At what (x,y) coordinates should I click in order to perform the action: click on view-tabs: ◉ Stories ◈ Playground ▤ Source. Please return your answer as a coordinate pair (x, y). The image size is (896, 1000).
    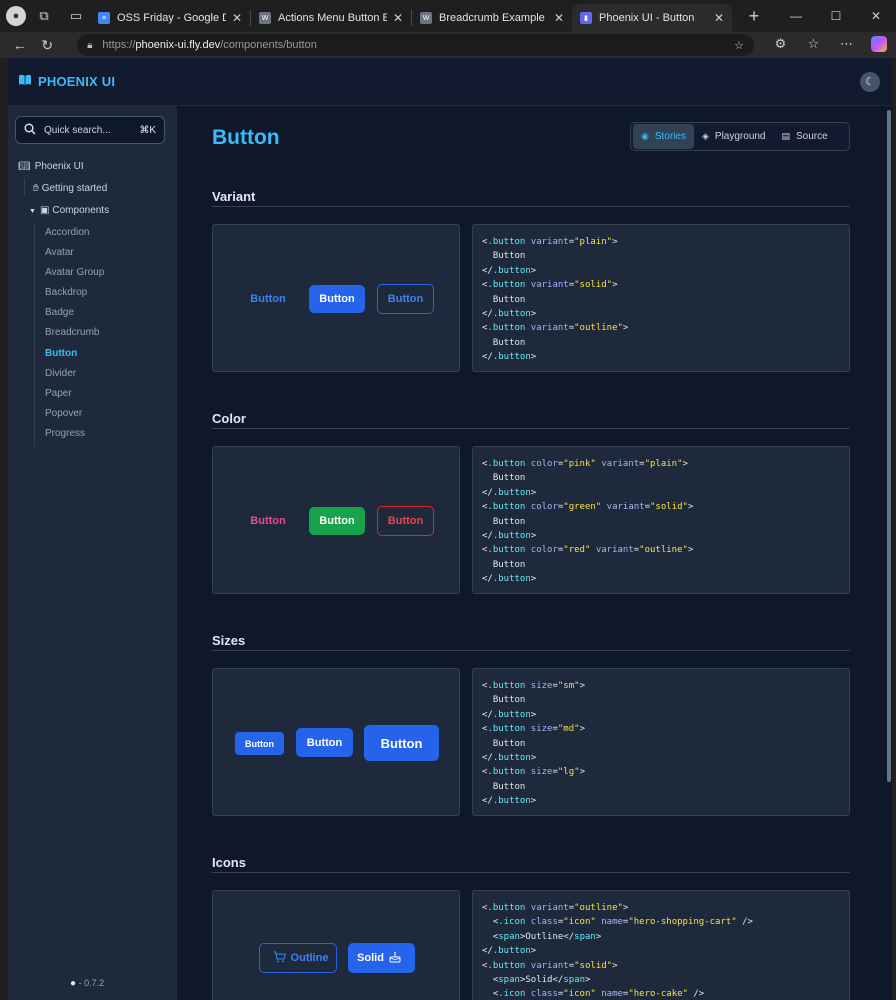
    Looking at the image, I should click on (740, 136).